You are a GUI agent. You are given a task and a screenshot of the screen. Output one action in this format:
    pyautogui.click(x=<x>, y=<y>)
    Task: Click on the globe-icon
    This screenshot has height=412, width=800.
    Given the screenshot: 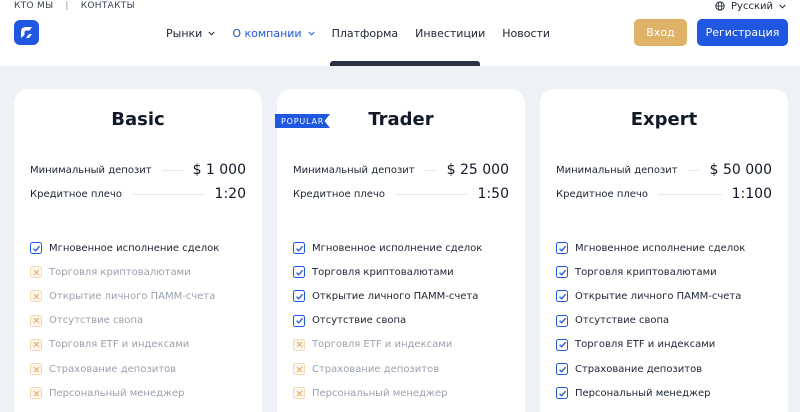 What is the action you would take?
    pyautogui.click(x=720, y=6)
    